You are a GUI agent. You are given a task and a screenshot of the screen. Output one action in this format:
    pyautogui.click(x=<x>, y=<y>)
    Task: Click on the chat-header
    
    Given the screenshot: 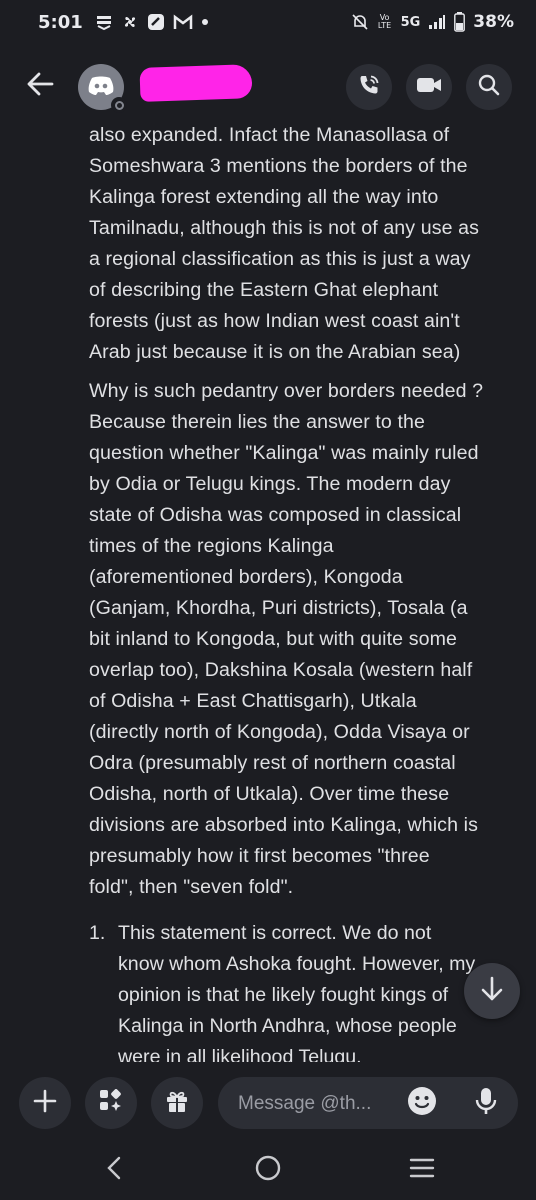 What is the action you would take?
    pyautogui.click(x=268, y=84)
    